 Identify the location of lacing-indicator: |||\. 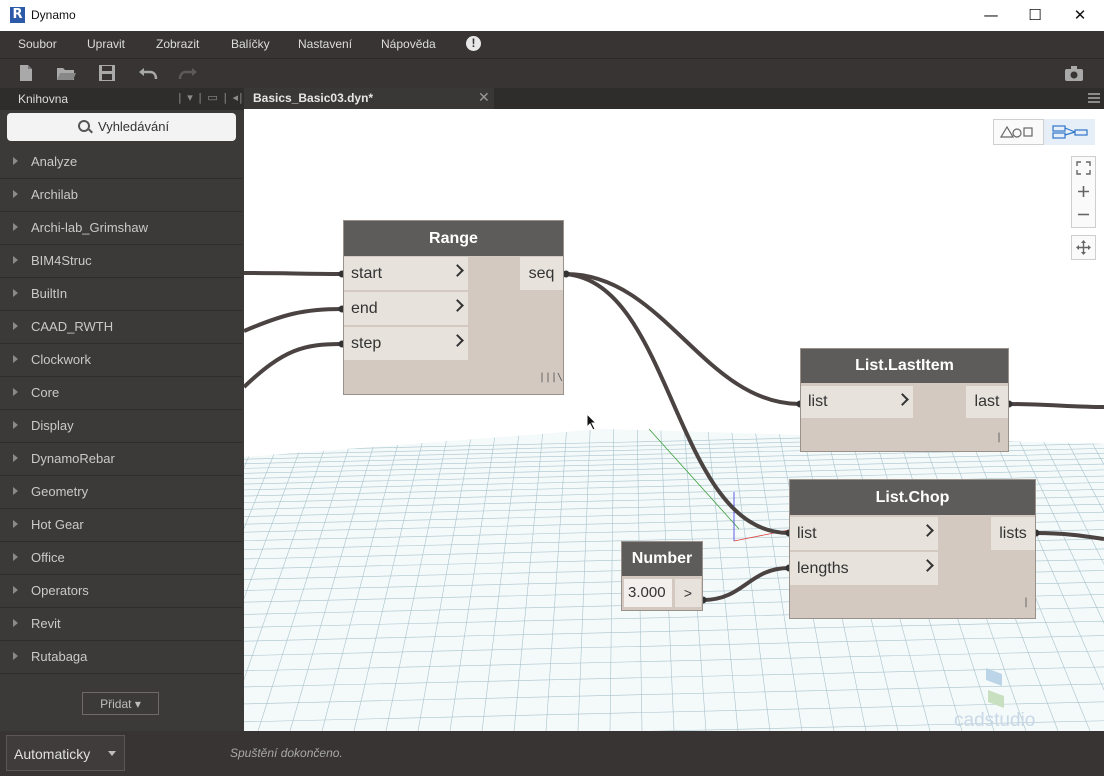
(551, 377).